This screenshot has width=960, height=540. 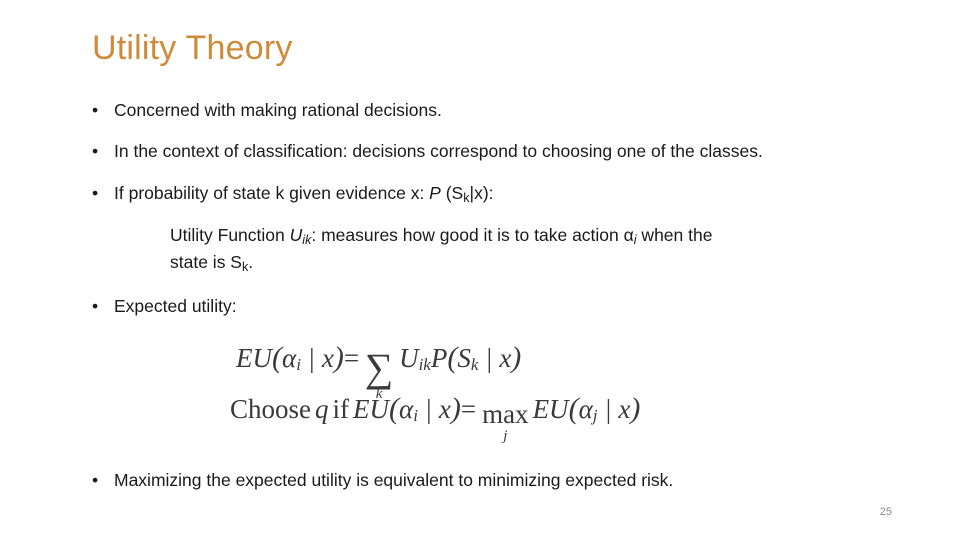 What do you see at coordinates (483, 306) in the screenshot?
I see `bullet-item-4: • Expected utility:` at bounding box center [483, 306].